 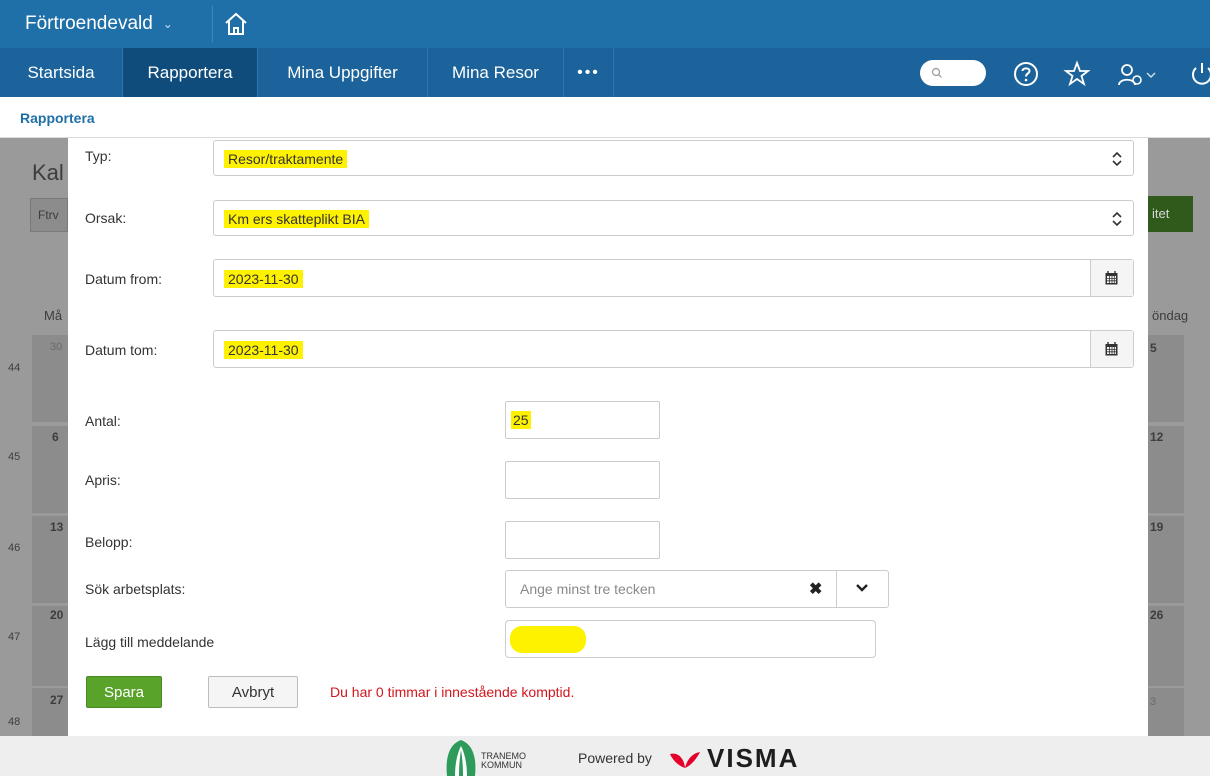 What do you see at coordinates (53, 315) in the screenshot?
I see `weekday-label: Må` at bounding box center [53, 315].